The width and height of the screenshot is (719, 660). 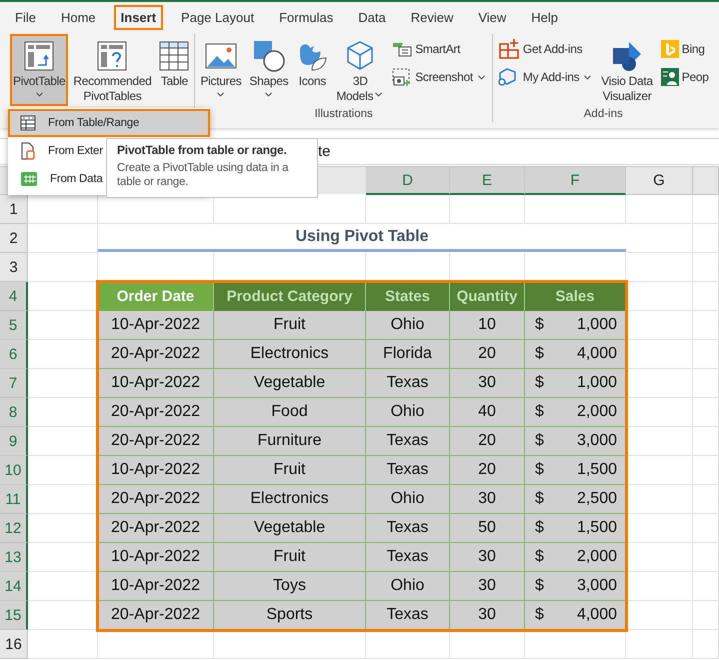 I want to click on table-cell: 50, so click(x=487, y=528).